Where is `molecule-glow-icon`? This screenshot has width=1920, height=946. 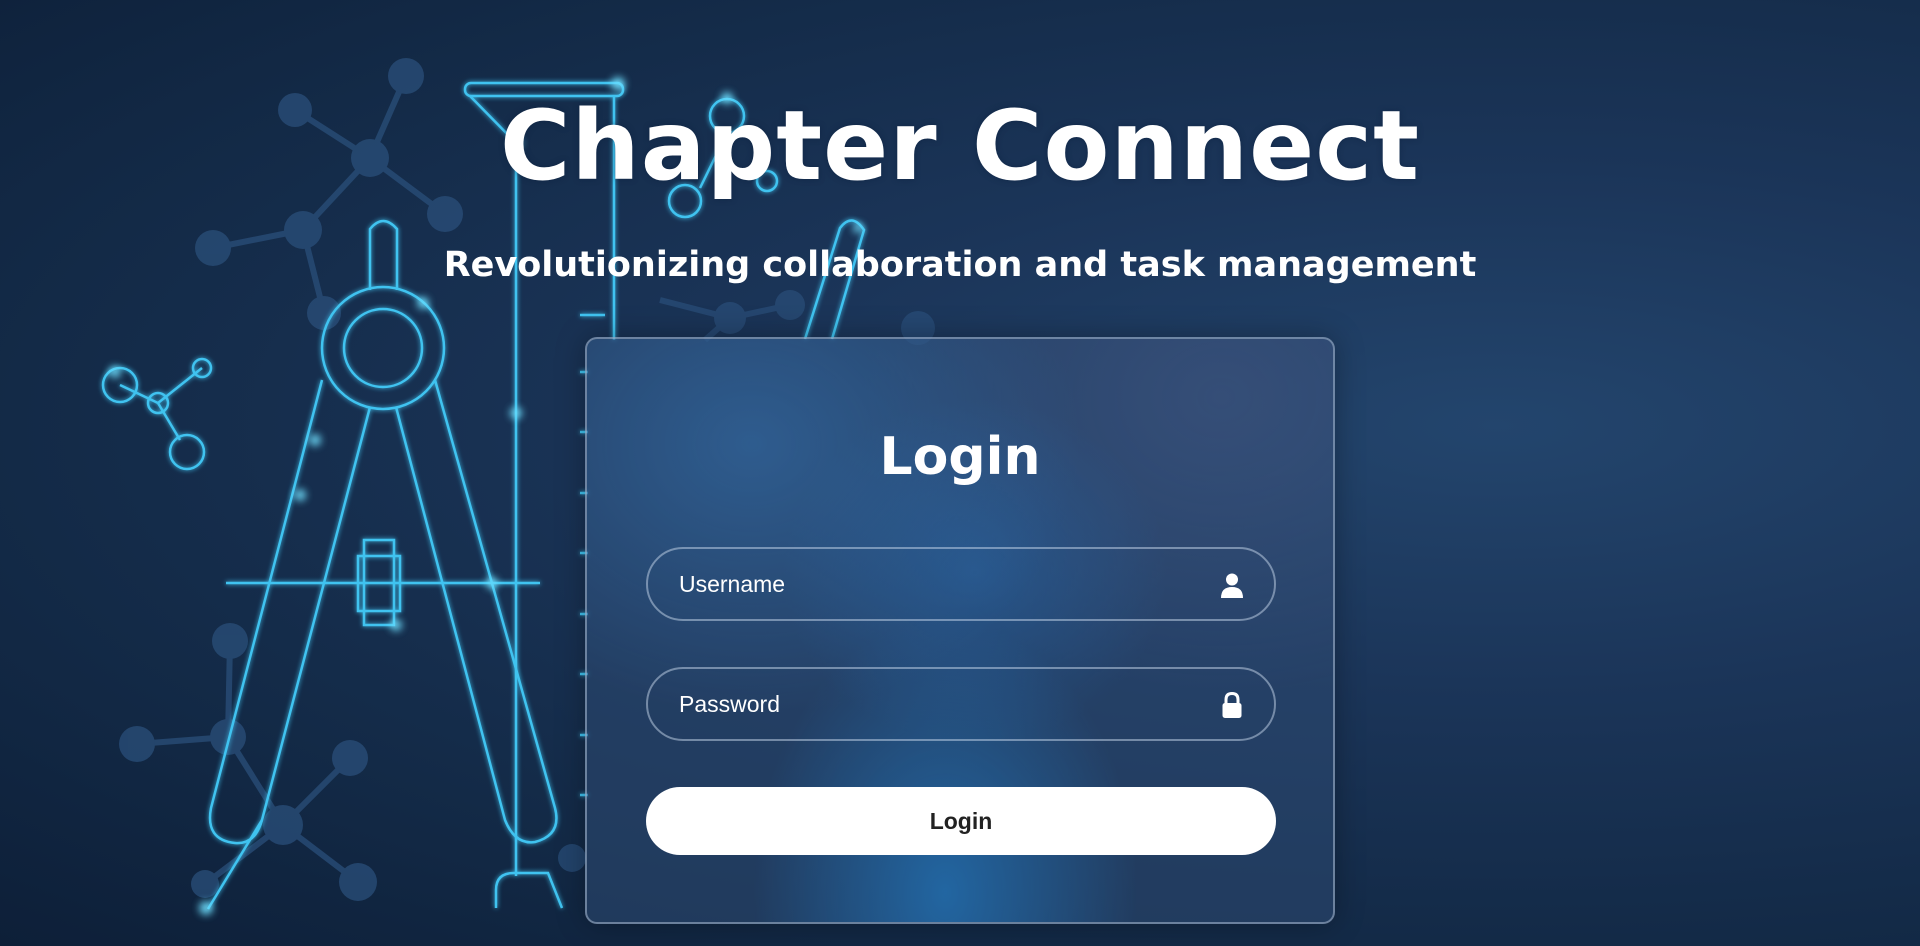 molecule-glow-icon is located at coordinates (157, 414).